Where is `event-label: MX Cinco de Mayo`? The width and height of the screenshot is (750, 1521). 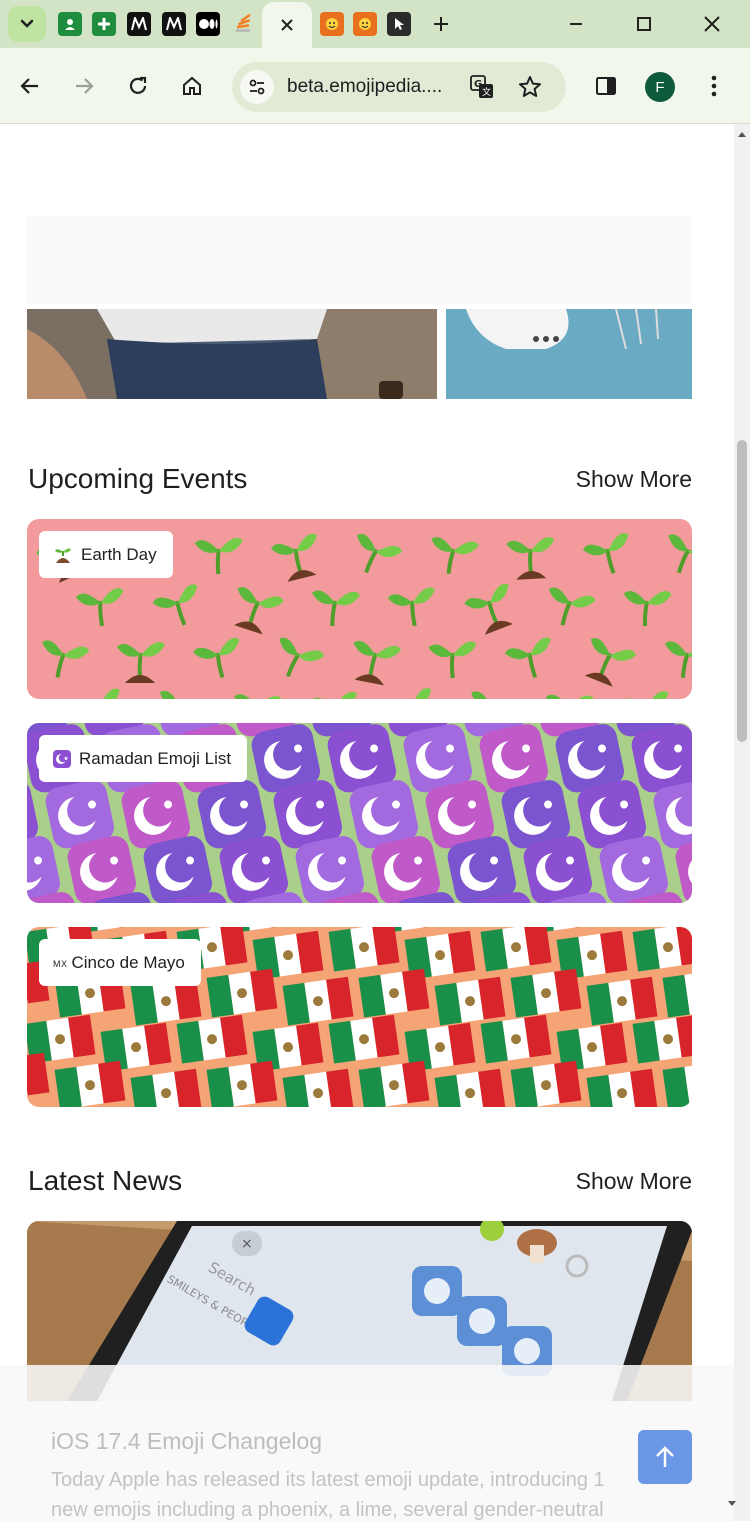
event-label: MX Cinco de Mayo is located at coordinates (120, 962).